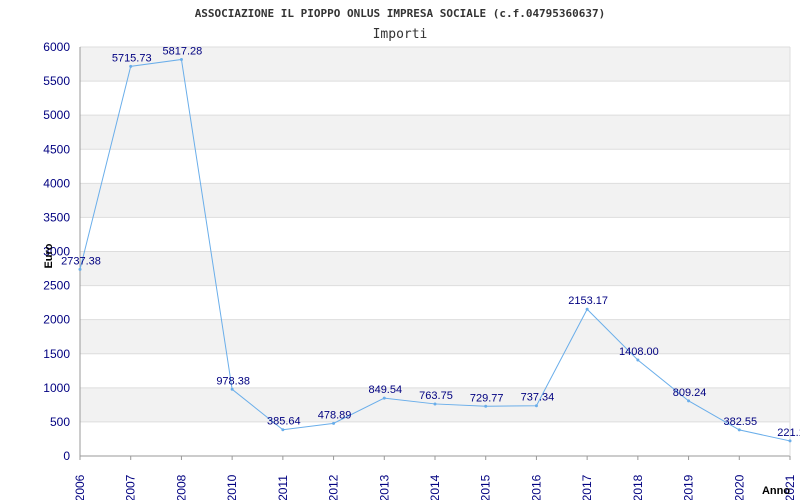 Image resolution: width=800 pixels, height=500 pixels. Describe the element at coordinates (284, 422) in the screenshot. I see `data-label: 385.64` at that location.